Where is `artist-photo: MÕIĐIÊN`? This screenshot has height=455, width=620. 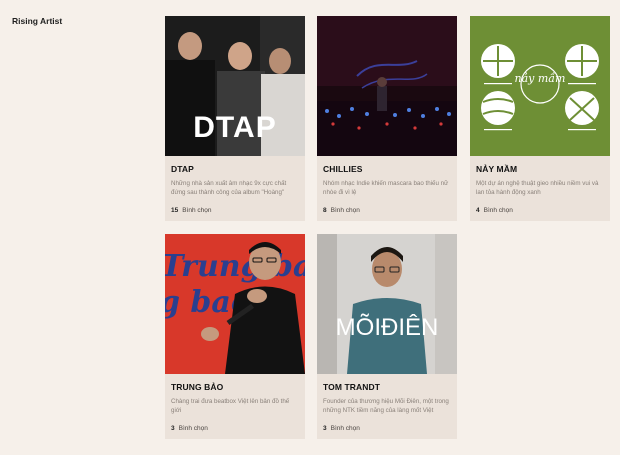 artist-photo: MÕIĐIÊN is located at coordinates (387, 304).